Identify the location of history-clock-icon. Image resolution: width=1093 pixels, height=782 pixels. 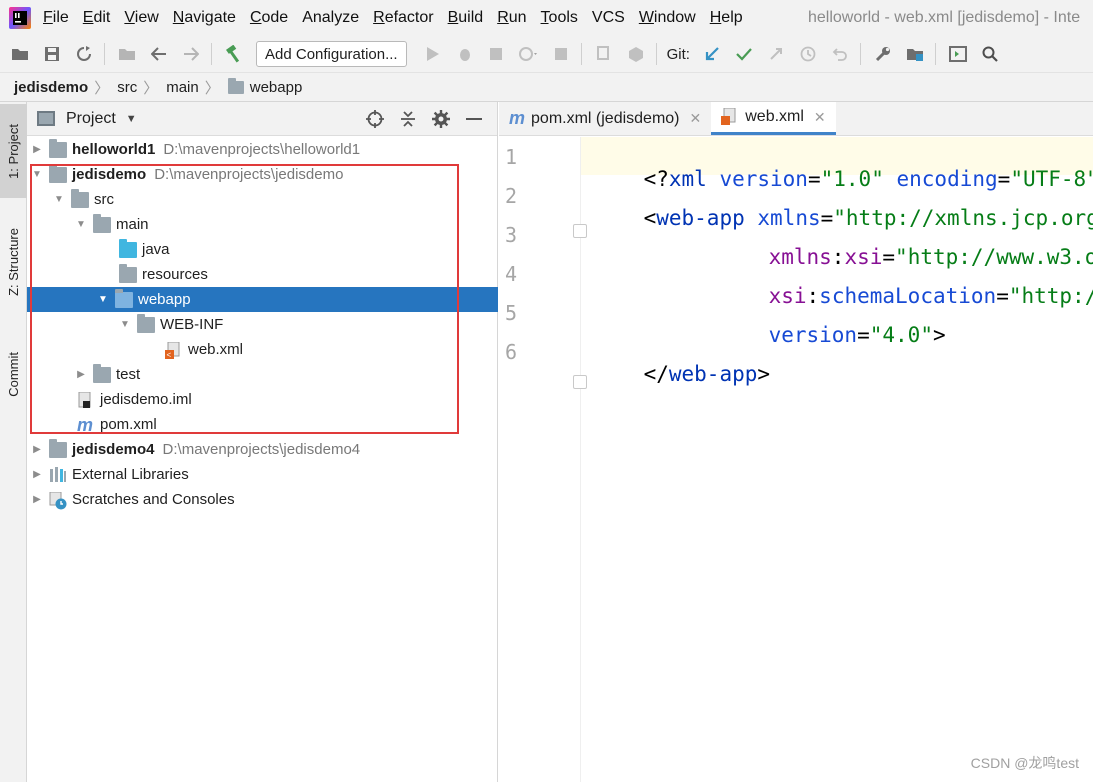
(808, 54).